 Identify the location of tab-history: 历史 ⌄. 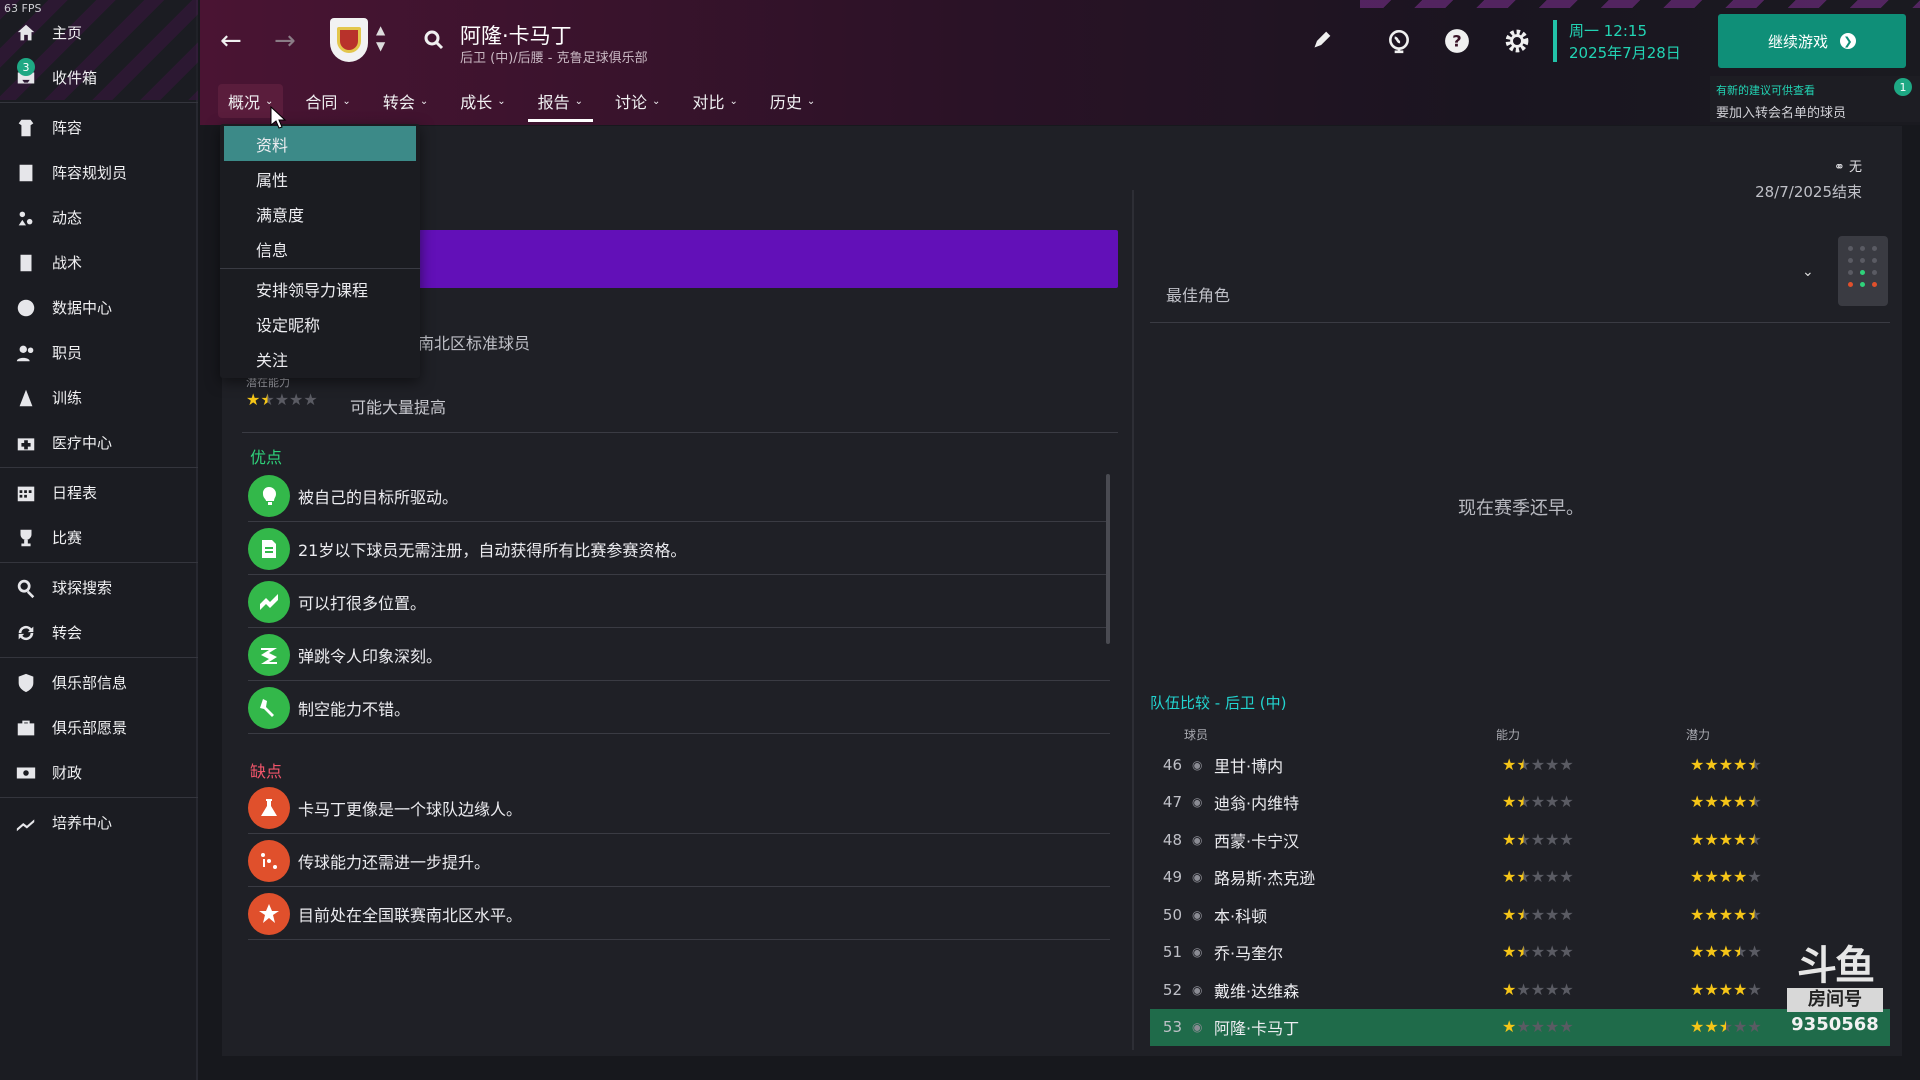
(792, 101).